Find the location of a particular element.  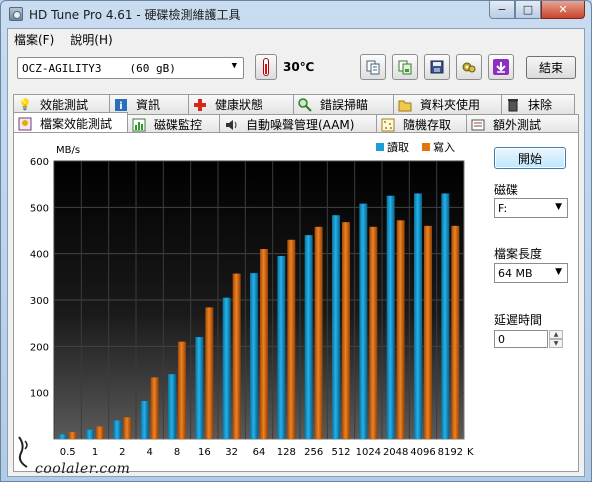

start-button: 開始 is located at coordinates (530, 158).